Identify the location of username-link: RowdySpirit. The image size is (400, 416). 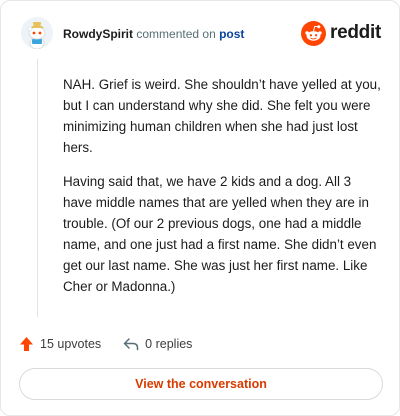
(98, 34).